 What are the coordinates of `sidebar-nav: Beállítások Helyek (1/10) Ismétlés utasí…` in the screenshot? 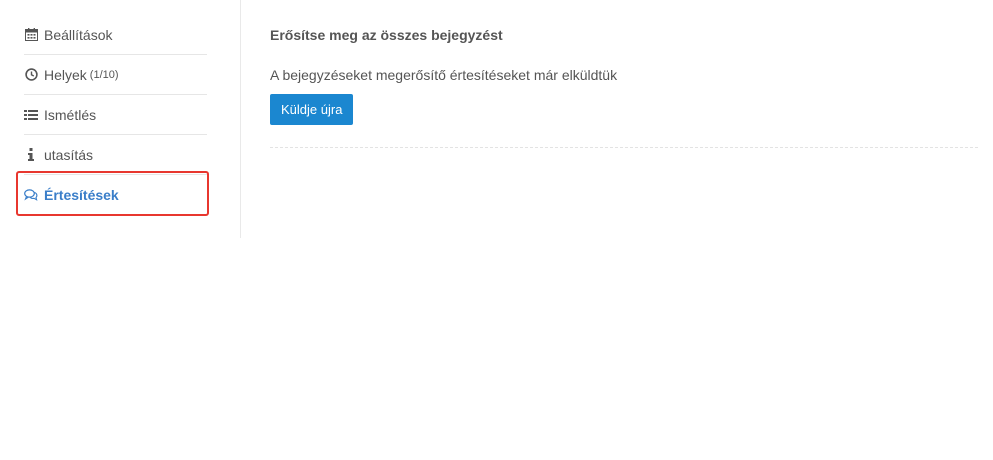 It's located at (115, 115).